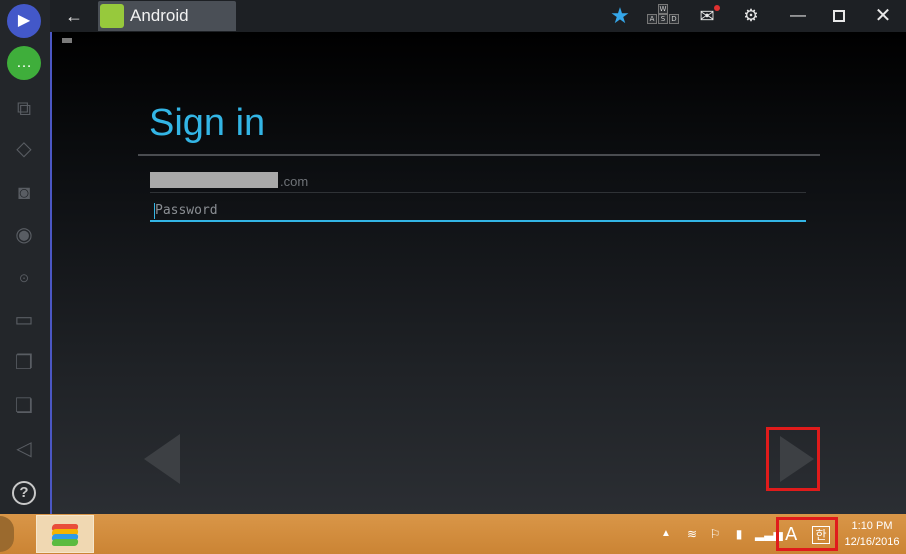 Image resolution: width=906 pixels, height=554 pixels. What do you see at coordinates (798, 16) in the screenshot?
I see `minimize-button: —` at bounding box center [798, 16].